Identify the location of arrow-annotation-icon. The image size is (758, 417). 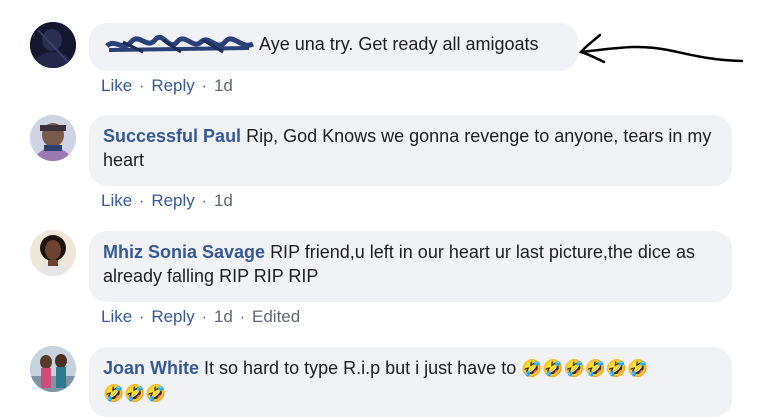
(661, 48).